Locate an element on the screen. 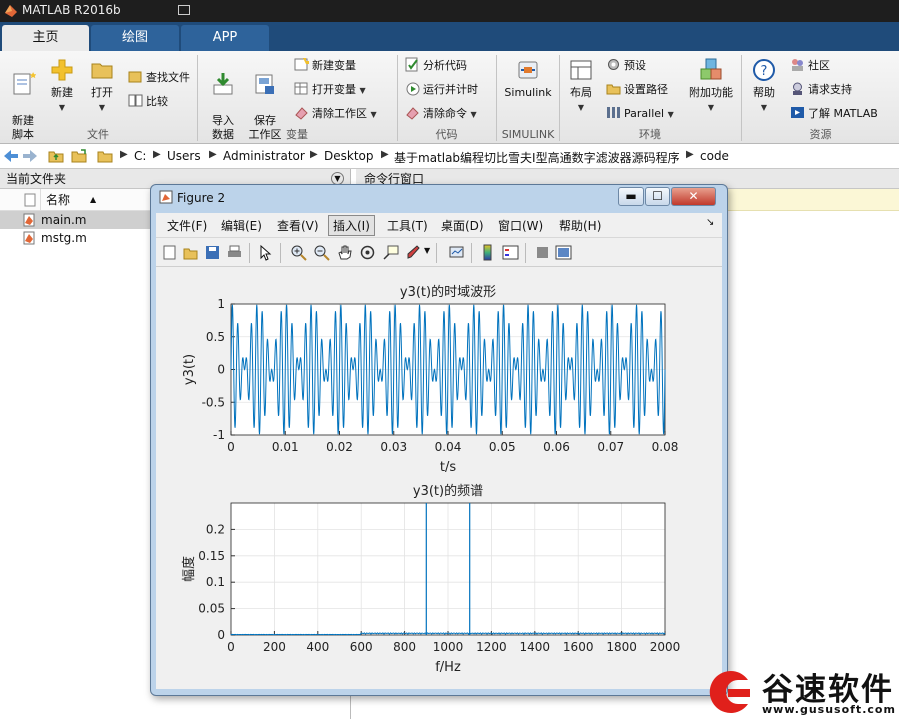  tab-apps: APP is located at coordinates (225, 38).